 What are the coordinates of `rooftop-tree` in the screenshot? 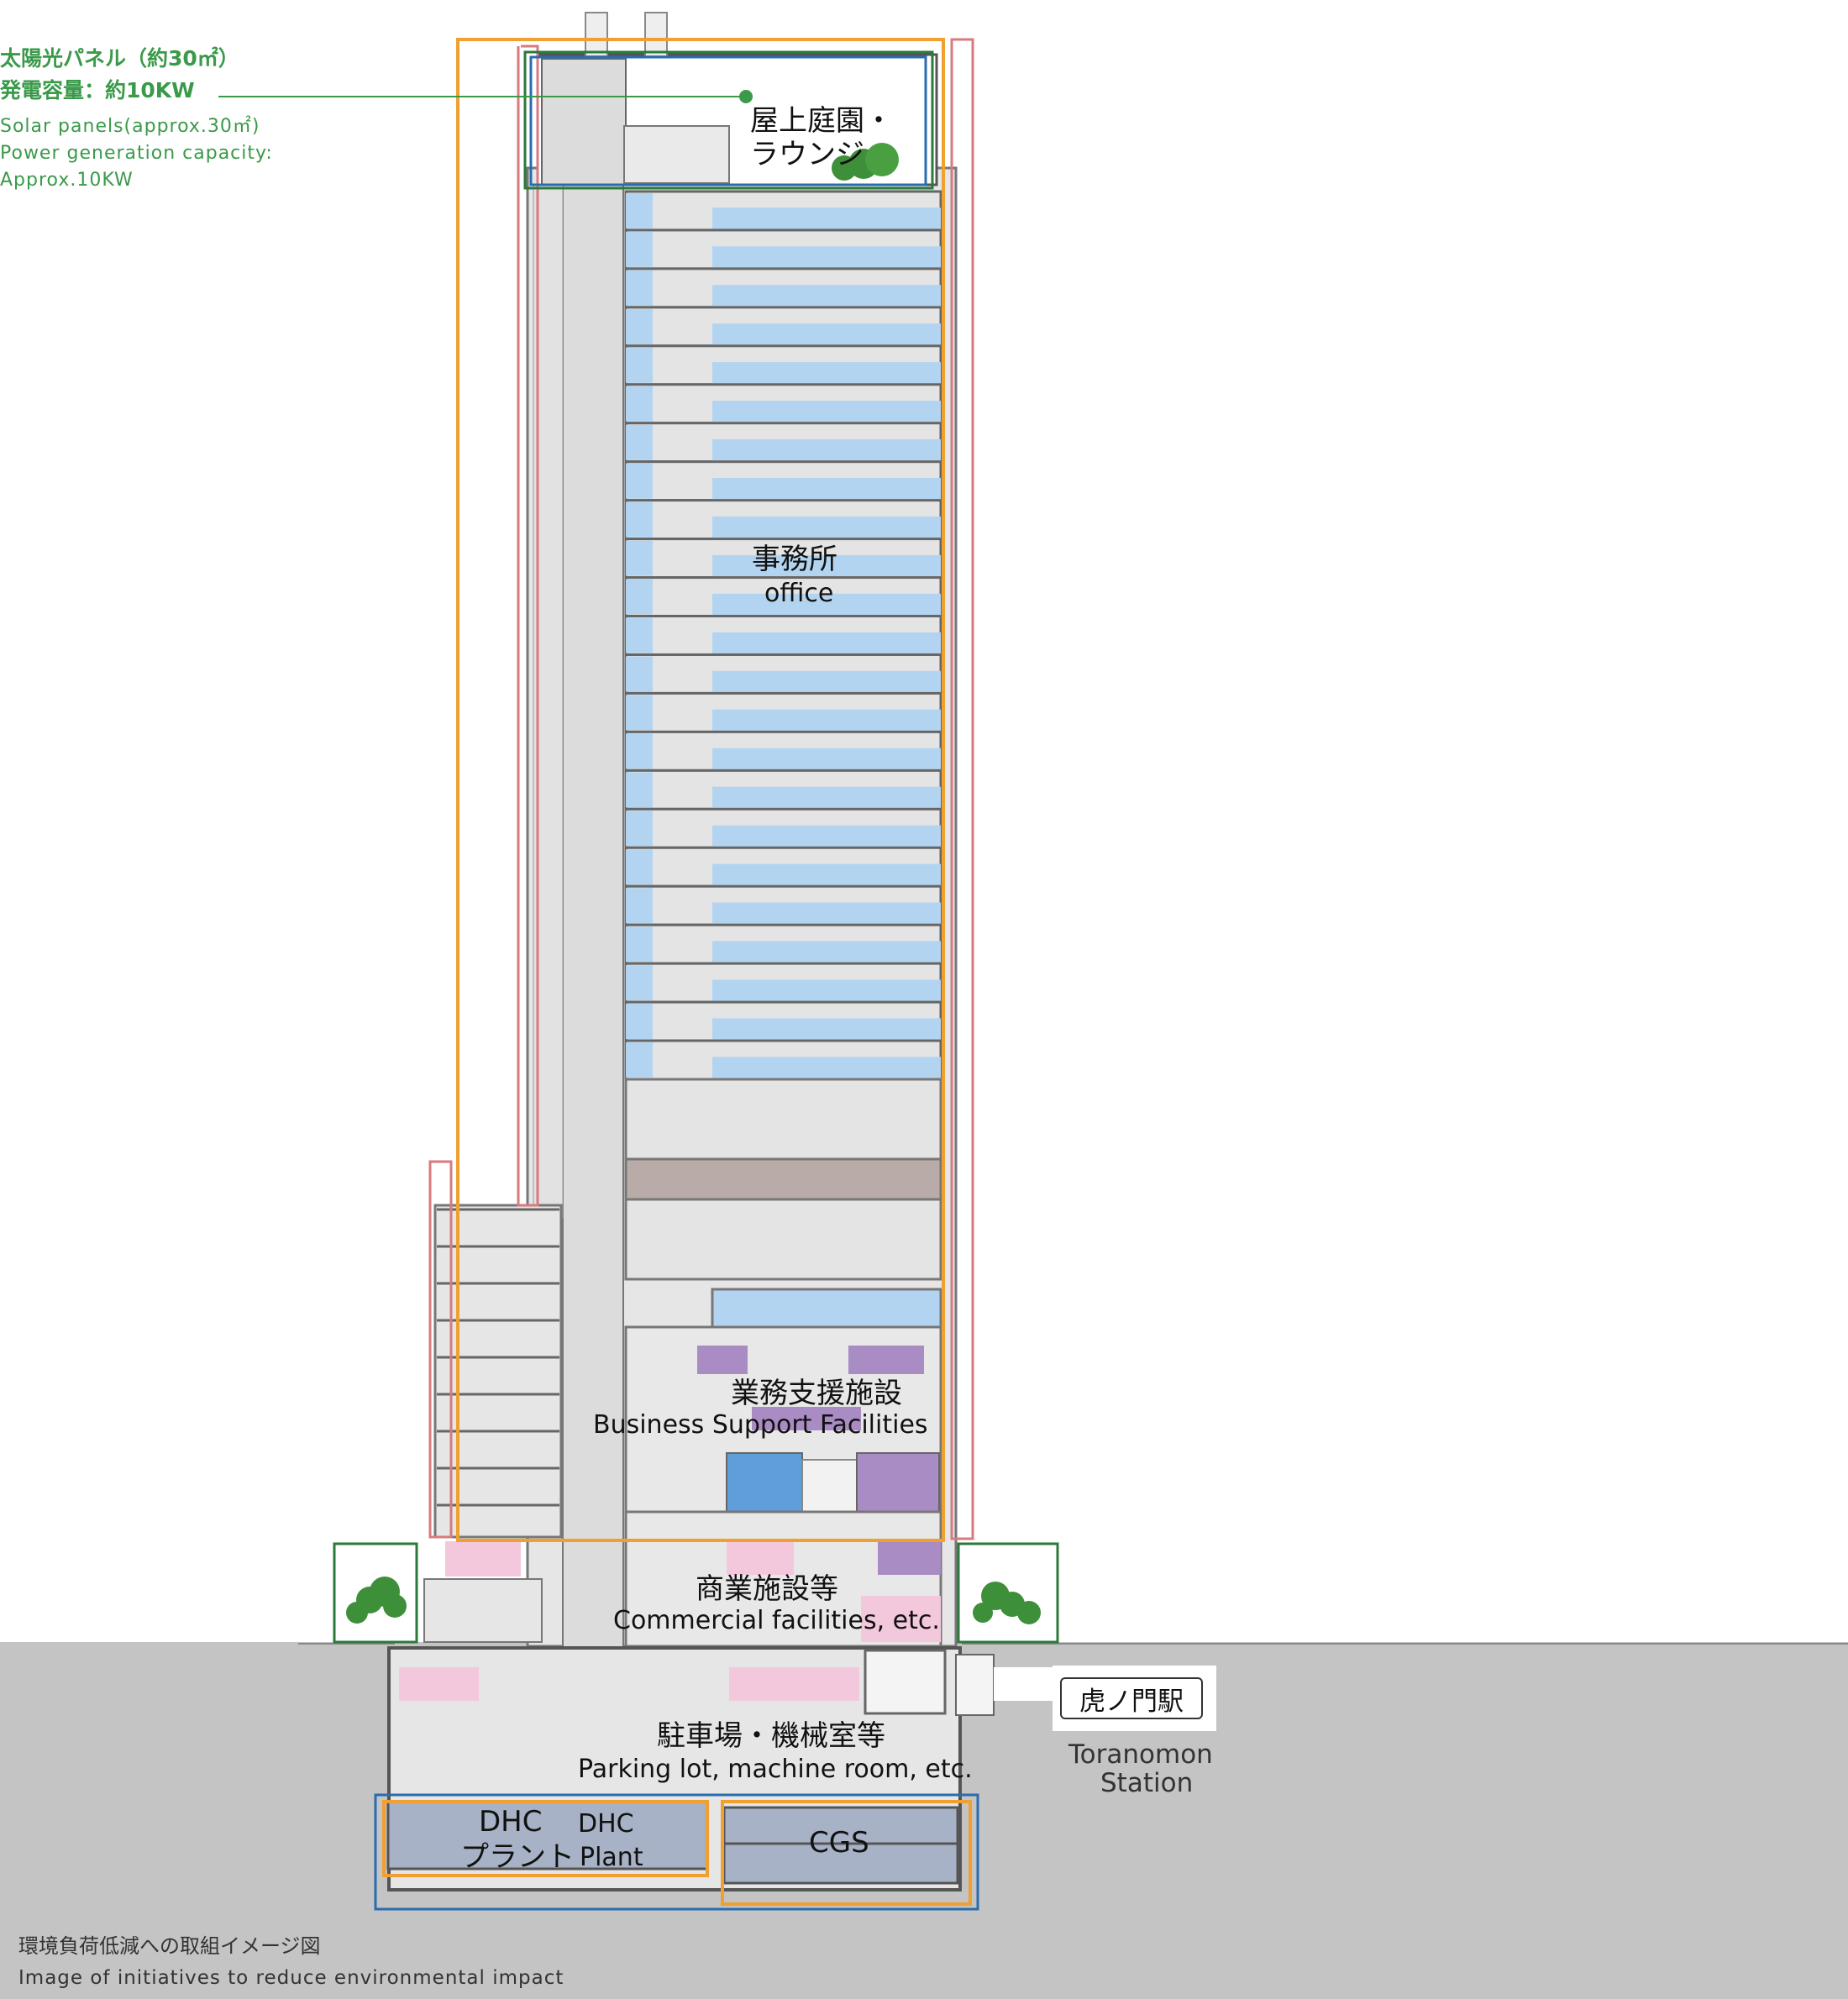 It's located at (882, 159).